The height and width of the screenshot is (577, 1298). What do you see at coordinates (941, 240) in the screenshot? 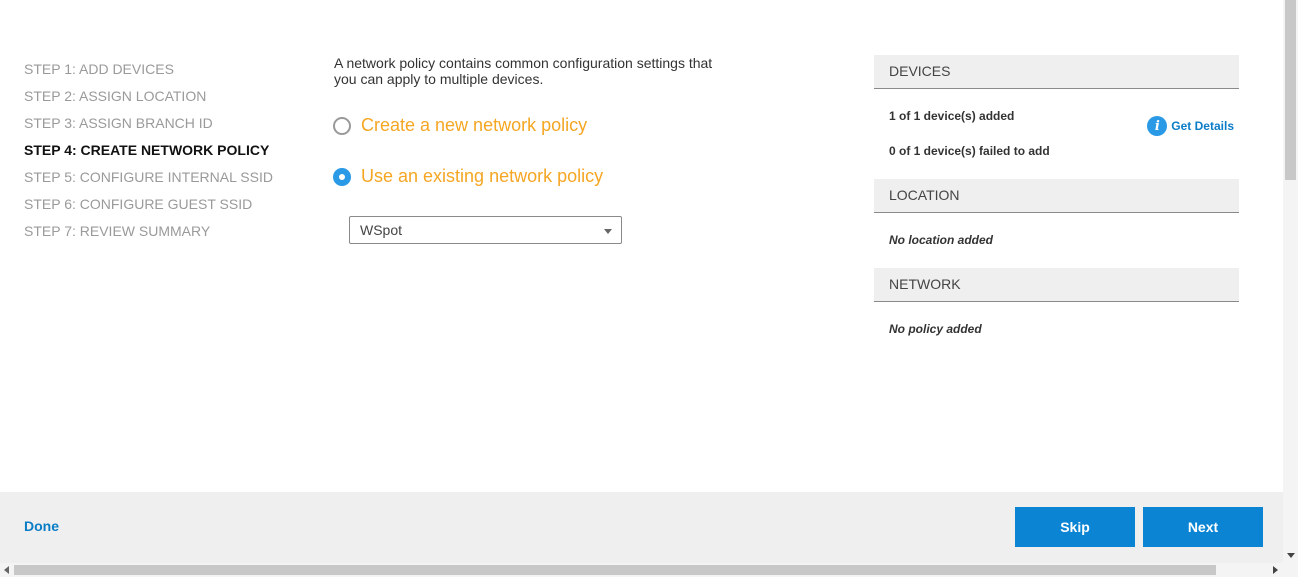
I see `location-status-text: No location added` at bounding box center [941, 240].